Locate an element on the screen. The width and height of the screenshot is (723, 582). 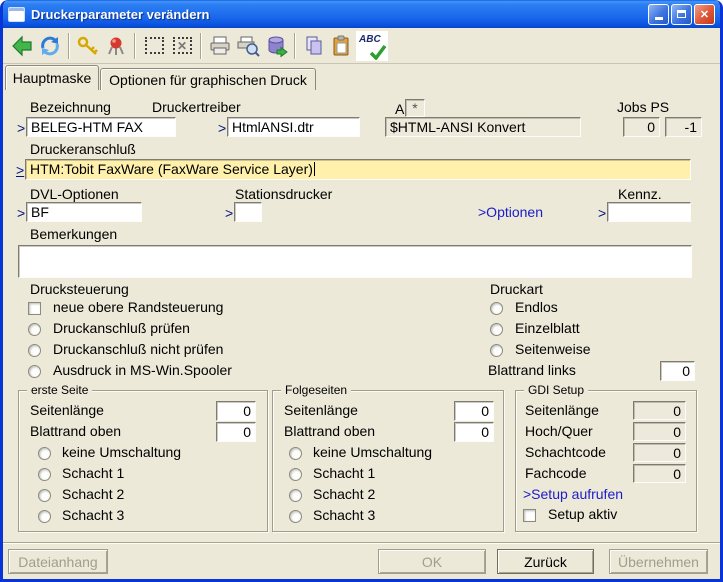
setup-aktiv-label: Setup aktiv is located at coordinates (582, 514).